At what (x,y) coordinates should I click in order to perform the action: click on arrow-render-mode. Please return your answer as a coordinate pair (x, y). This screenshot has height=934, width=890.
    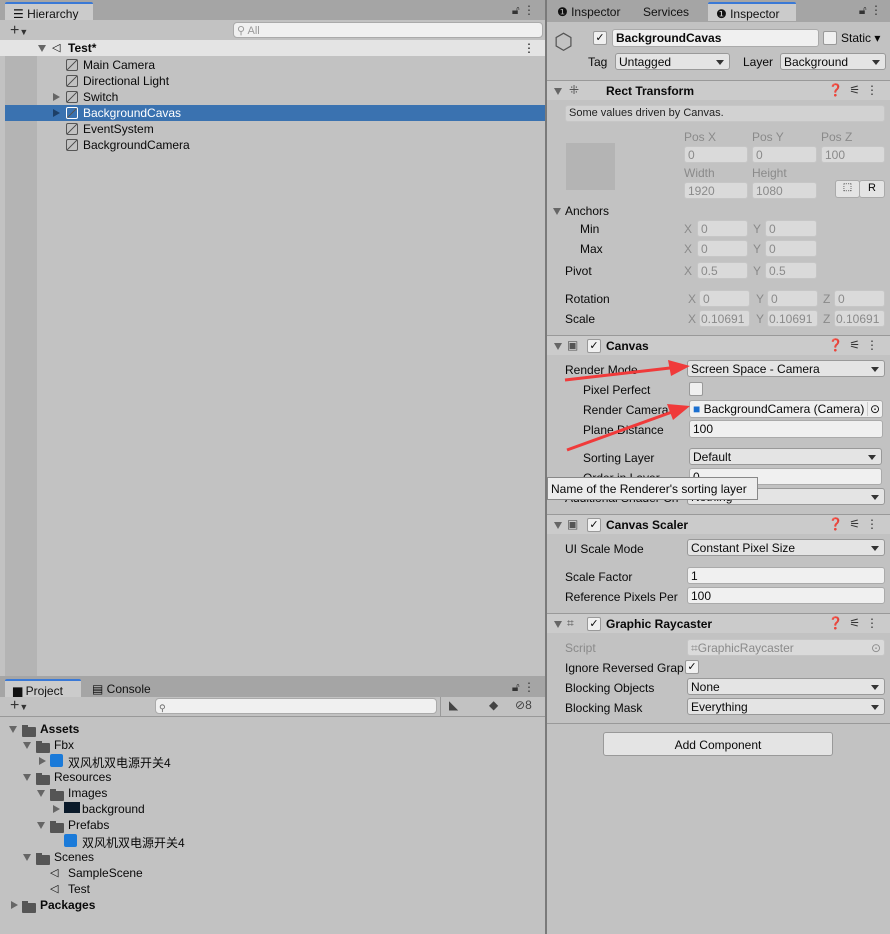
    Looking at the image, I should click on (617, 374).